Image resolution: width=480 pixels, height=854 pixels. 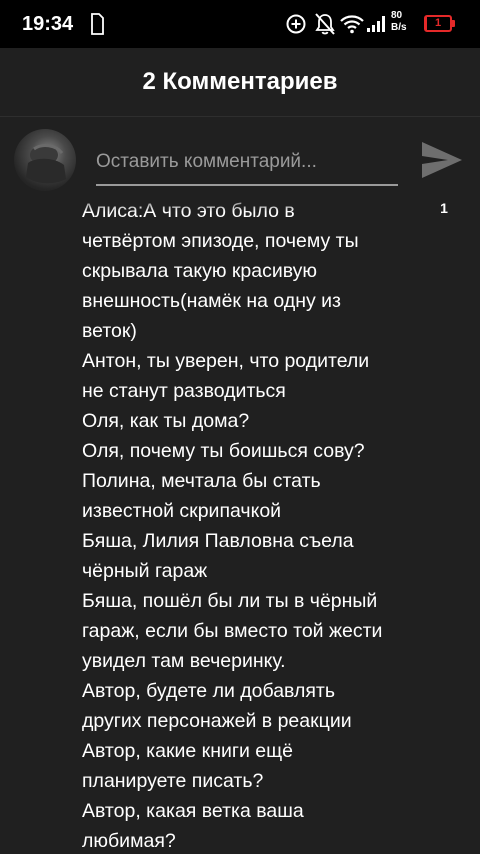 I want to click on send-icon, so click(x=442, y=160).